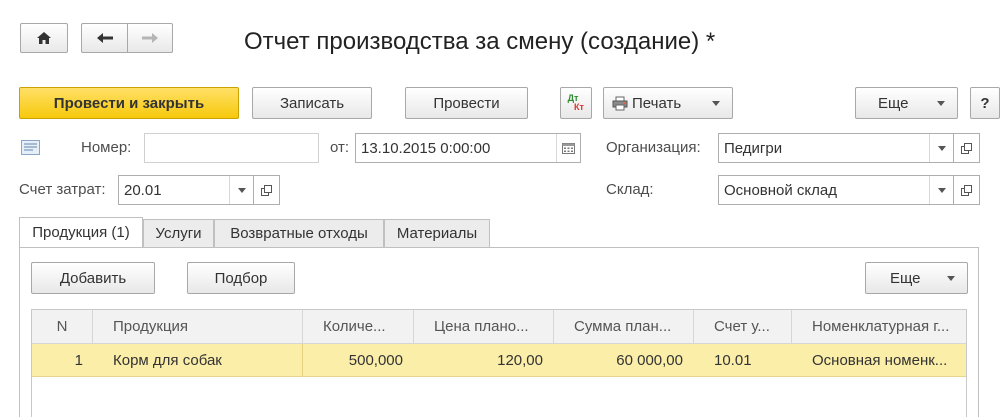  What do you see at coordinates (468, 148) in the screenshot?
I see `date-field: 13.10.2015 0:00:00` at bounding box center [468, 148].